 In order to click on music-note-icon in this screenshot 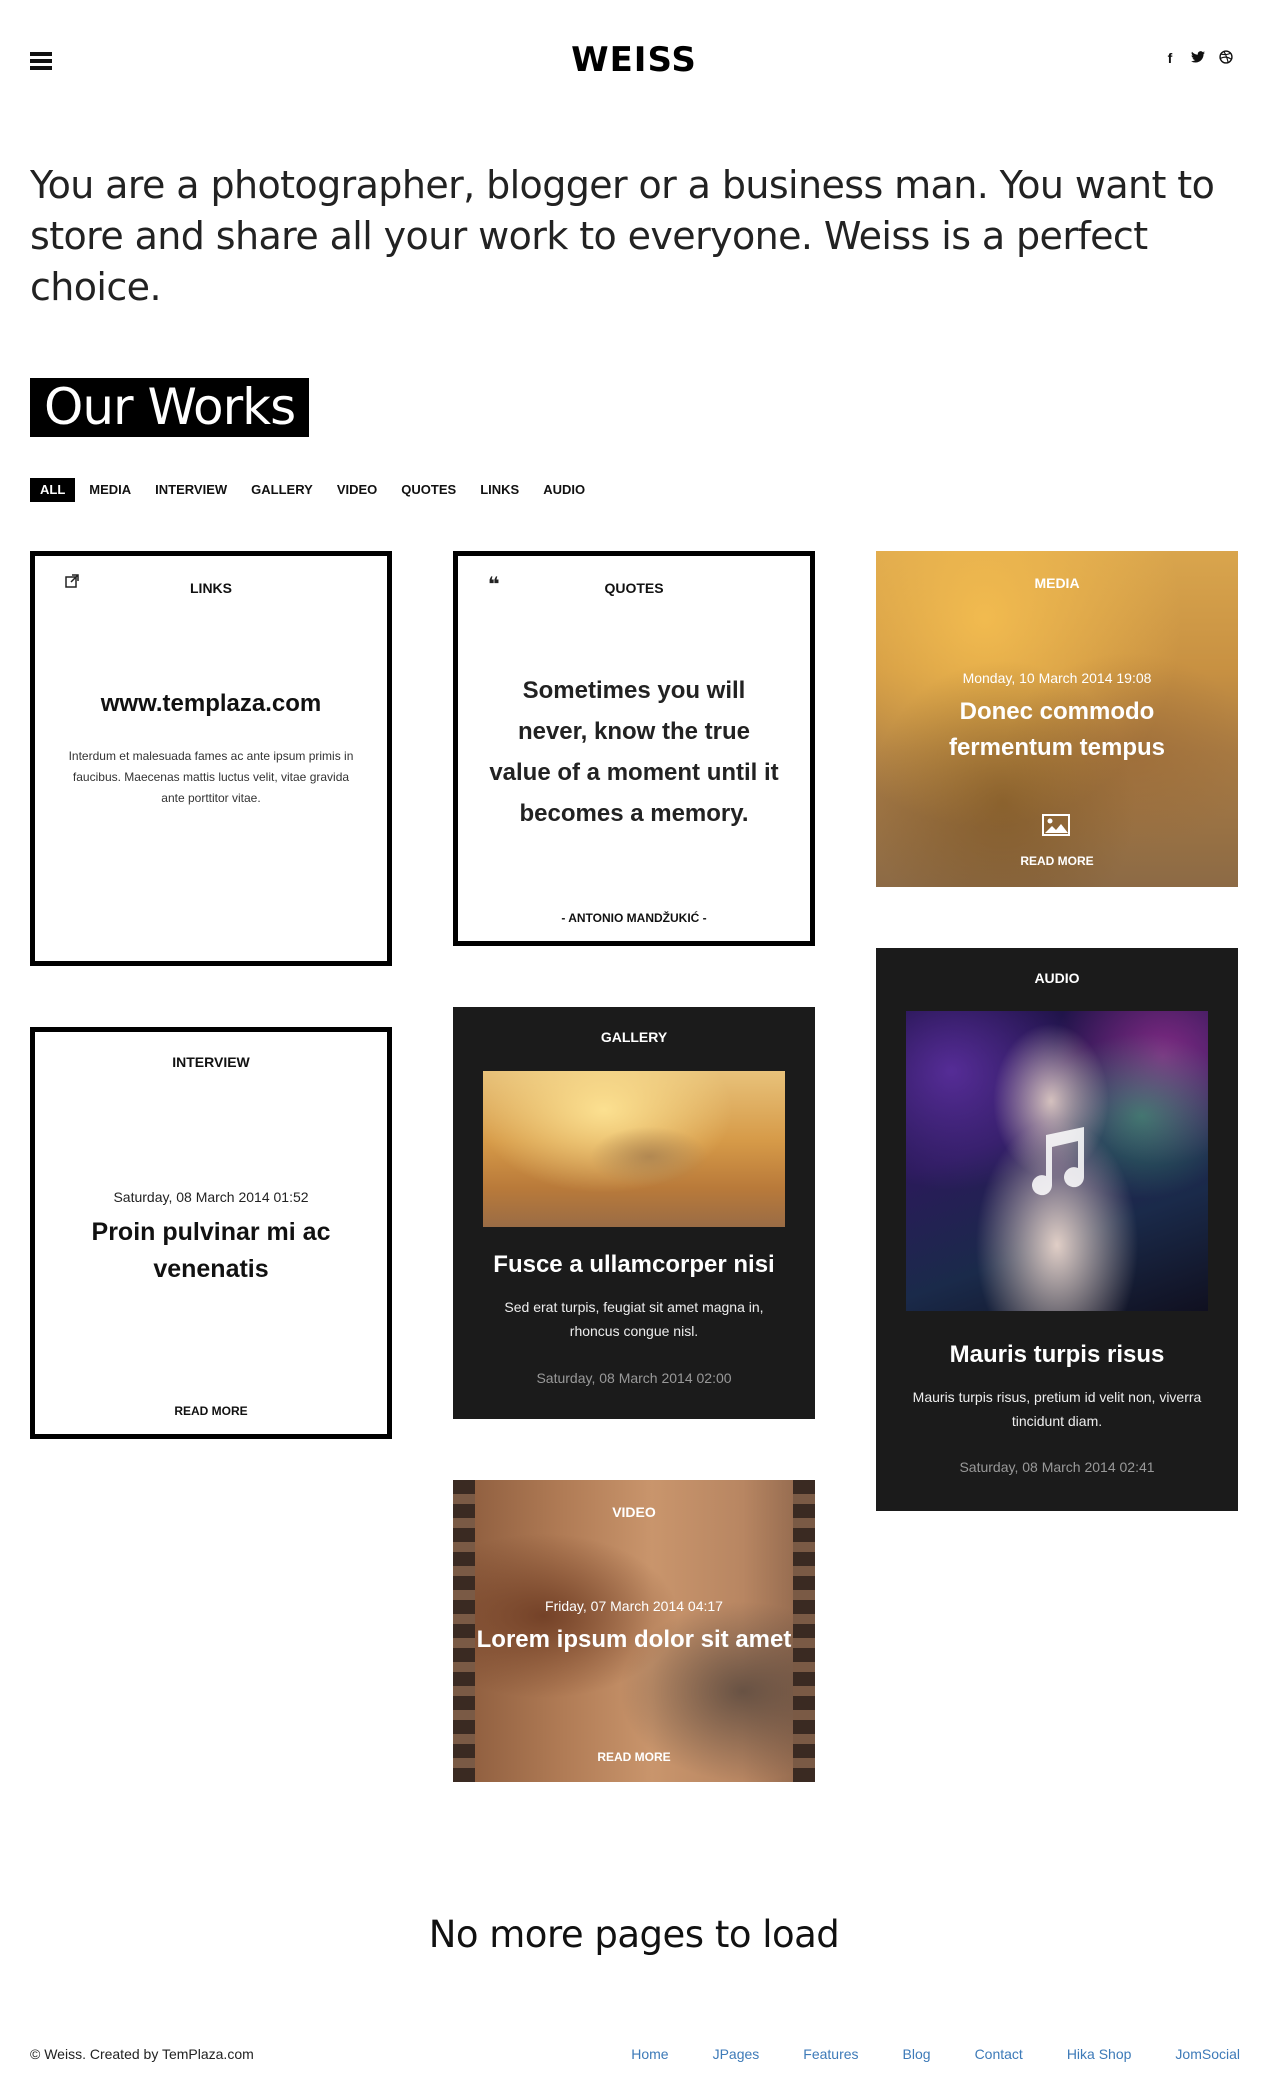, I will do `click(1057, 1162)`.